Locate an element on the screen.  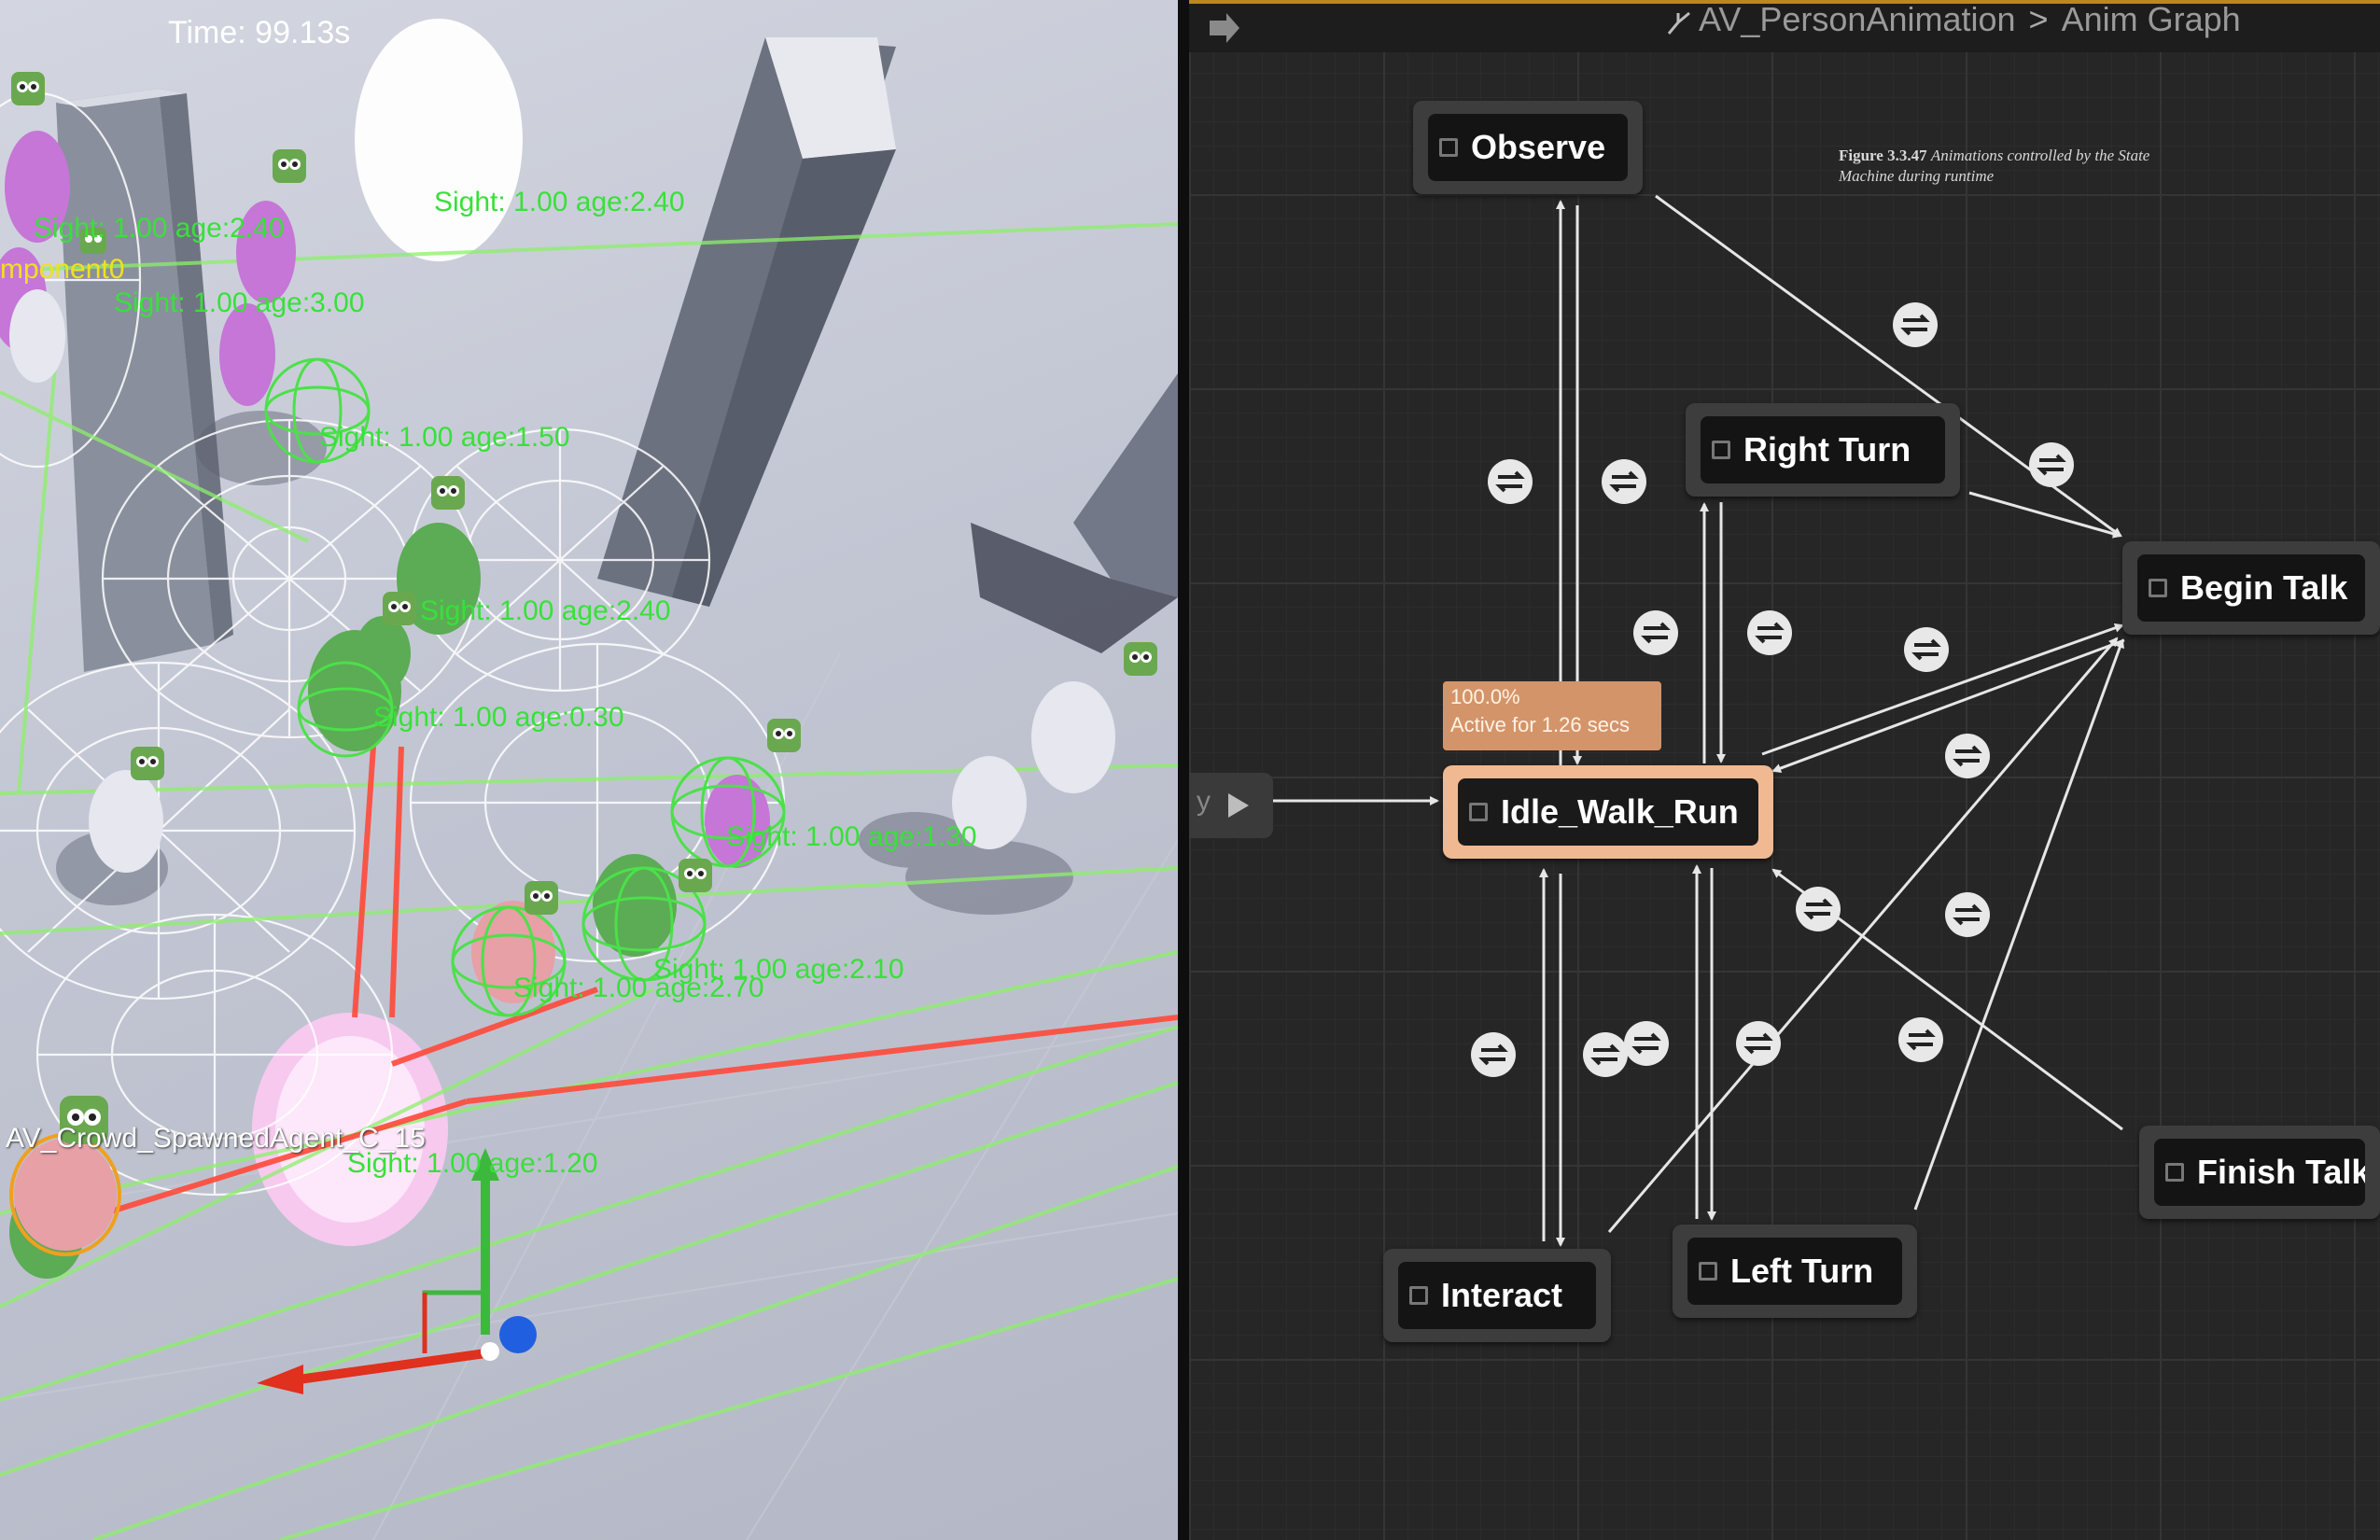
entry-node: y is located at coordinates (1231, 805).